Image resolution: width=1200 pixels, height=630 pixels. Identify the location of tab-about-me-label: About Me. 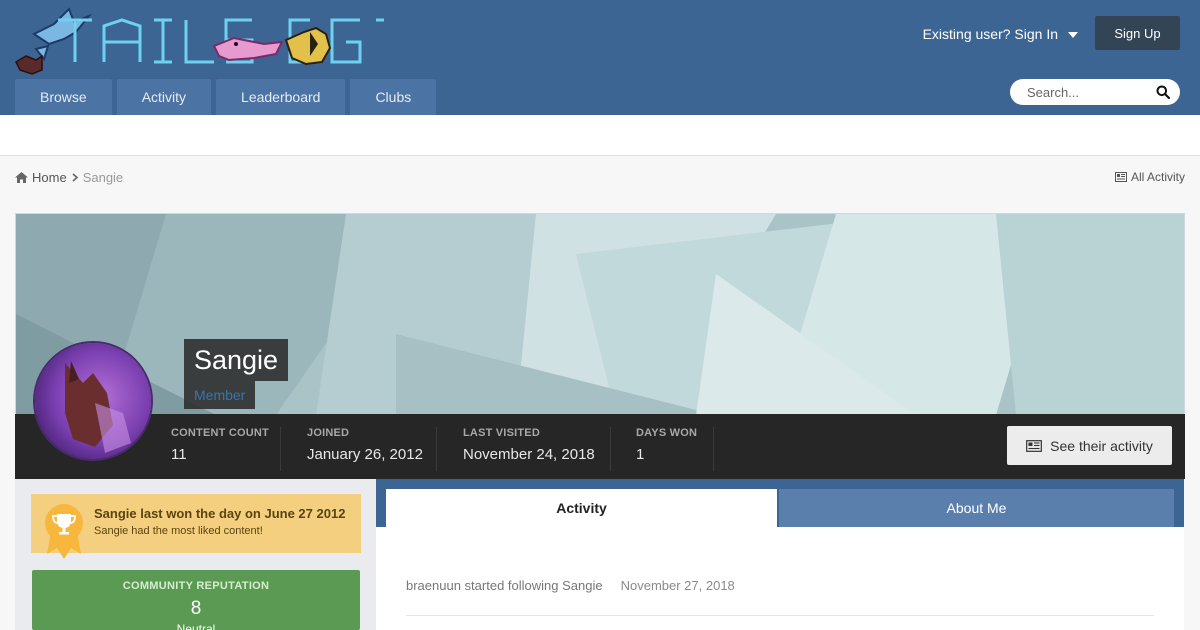
(976, 508).